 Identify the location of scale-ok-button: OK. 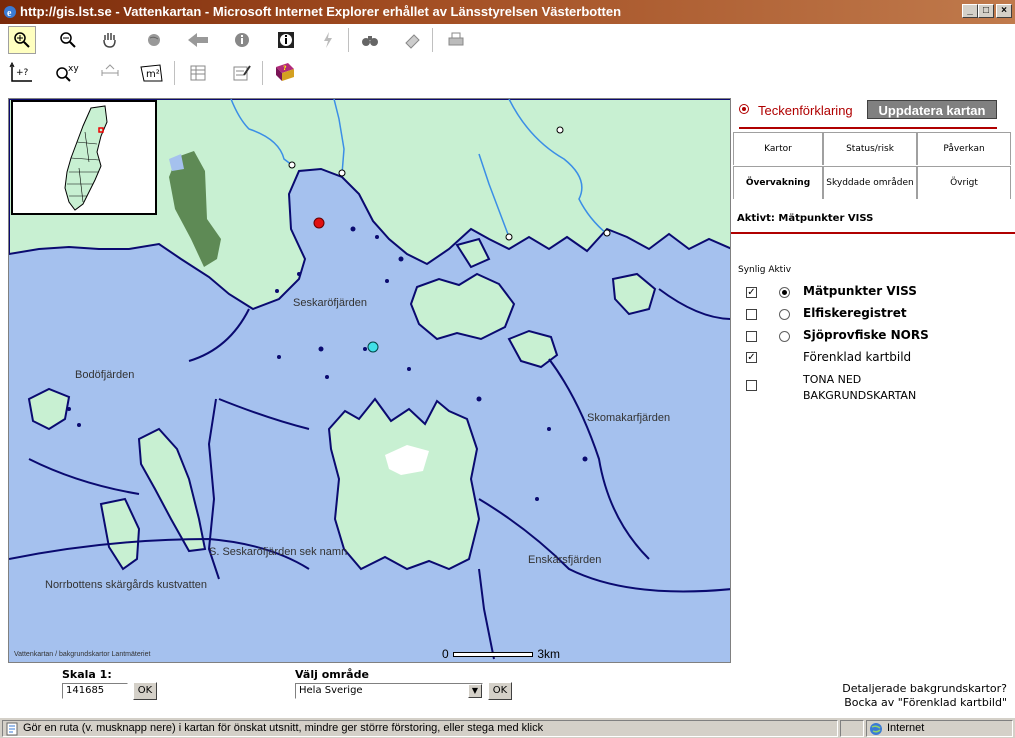
(145, 691).